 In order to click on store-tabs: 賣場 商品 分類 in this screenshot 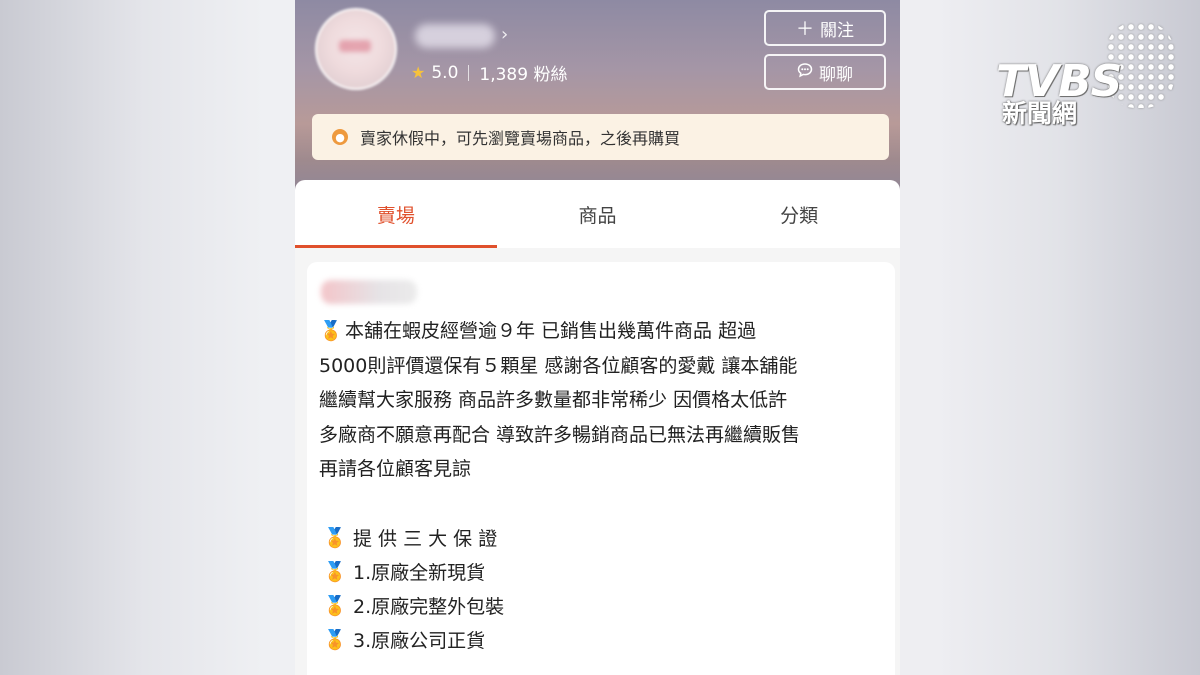, I will do `click(597, 214)`.